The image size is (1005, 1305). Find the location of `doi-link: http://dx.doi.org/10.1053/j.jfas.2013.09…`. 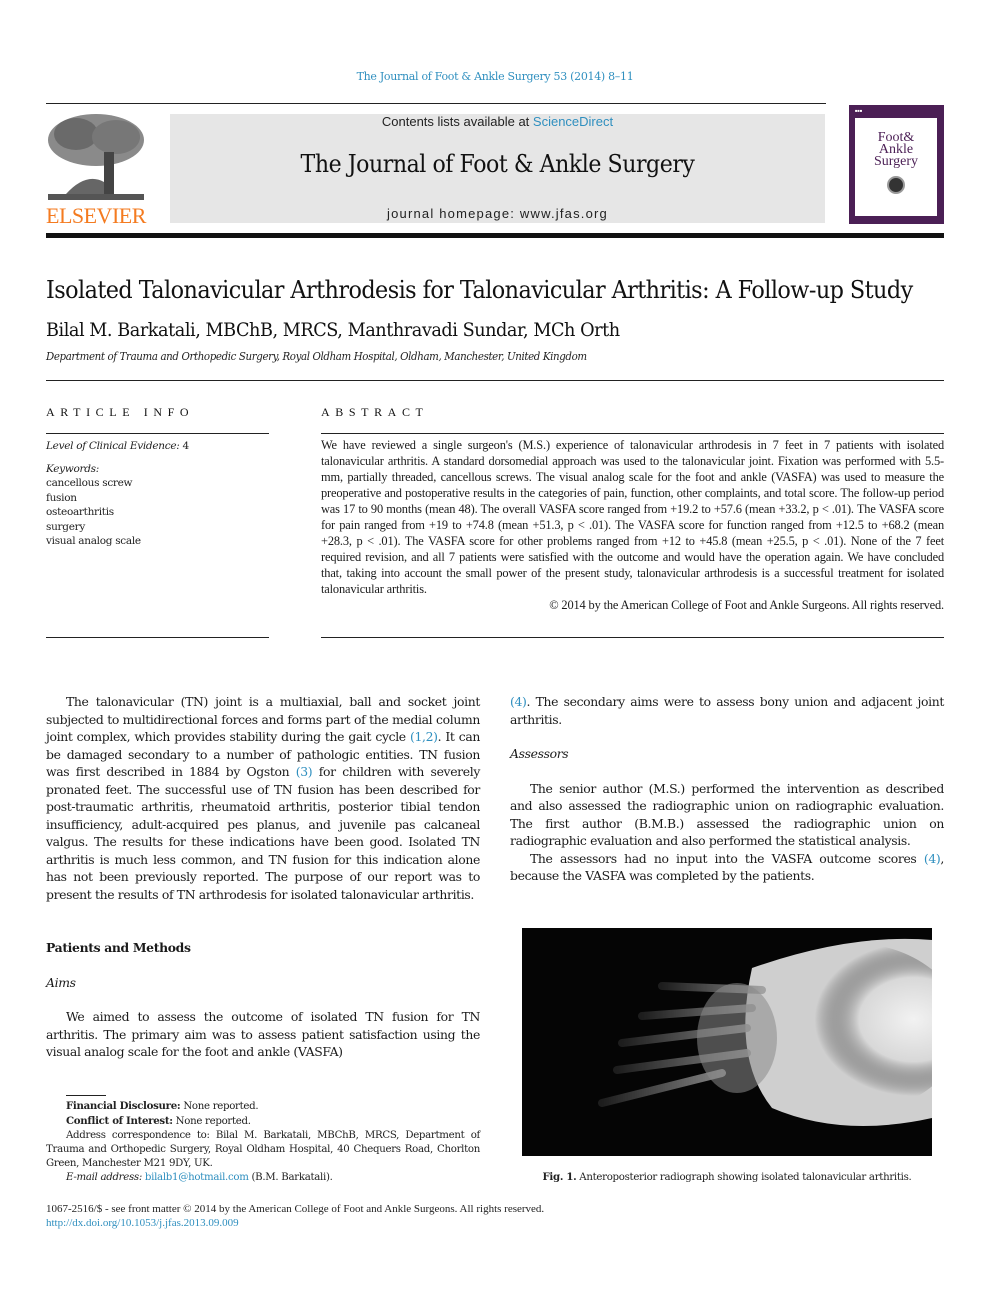

doi-link: http://dx.doi.org/10.1053/j.jfas.2013.09… is located at coordinates (142, 1223).